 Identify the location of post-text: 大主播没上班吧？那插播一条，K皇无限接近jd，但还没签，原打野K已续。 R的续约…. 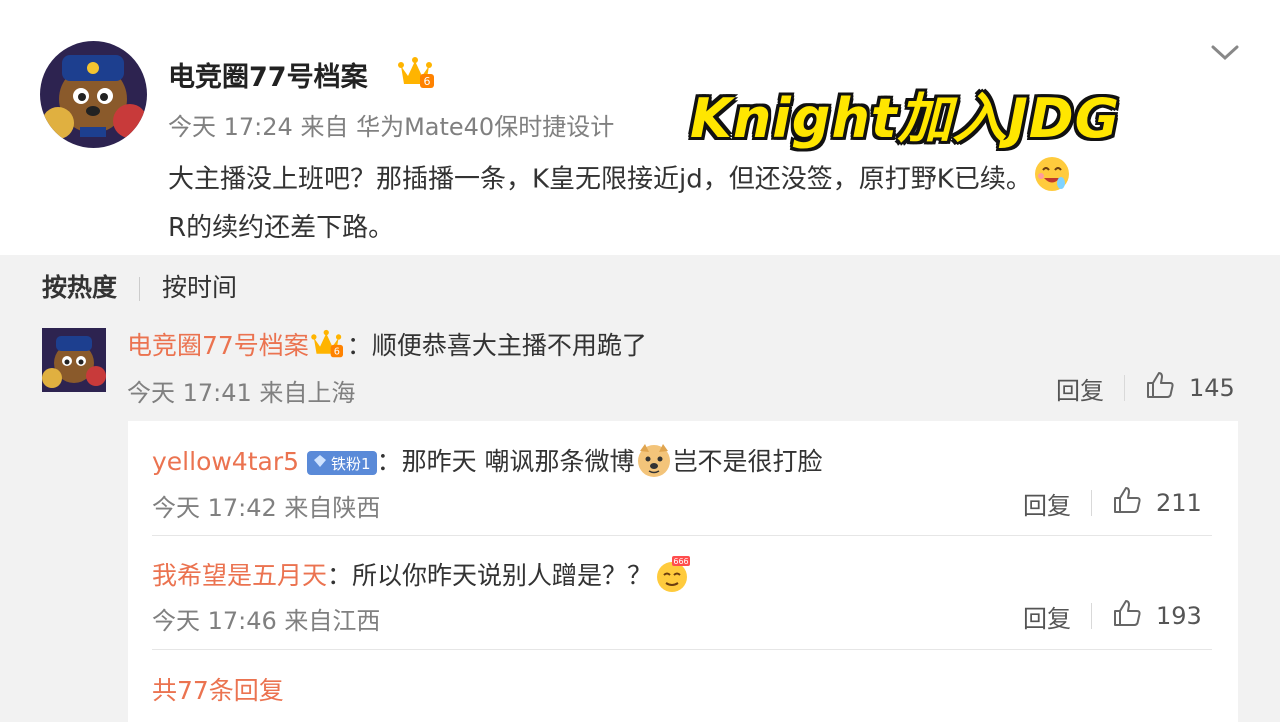
(688, 201).